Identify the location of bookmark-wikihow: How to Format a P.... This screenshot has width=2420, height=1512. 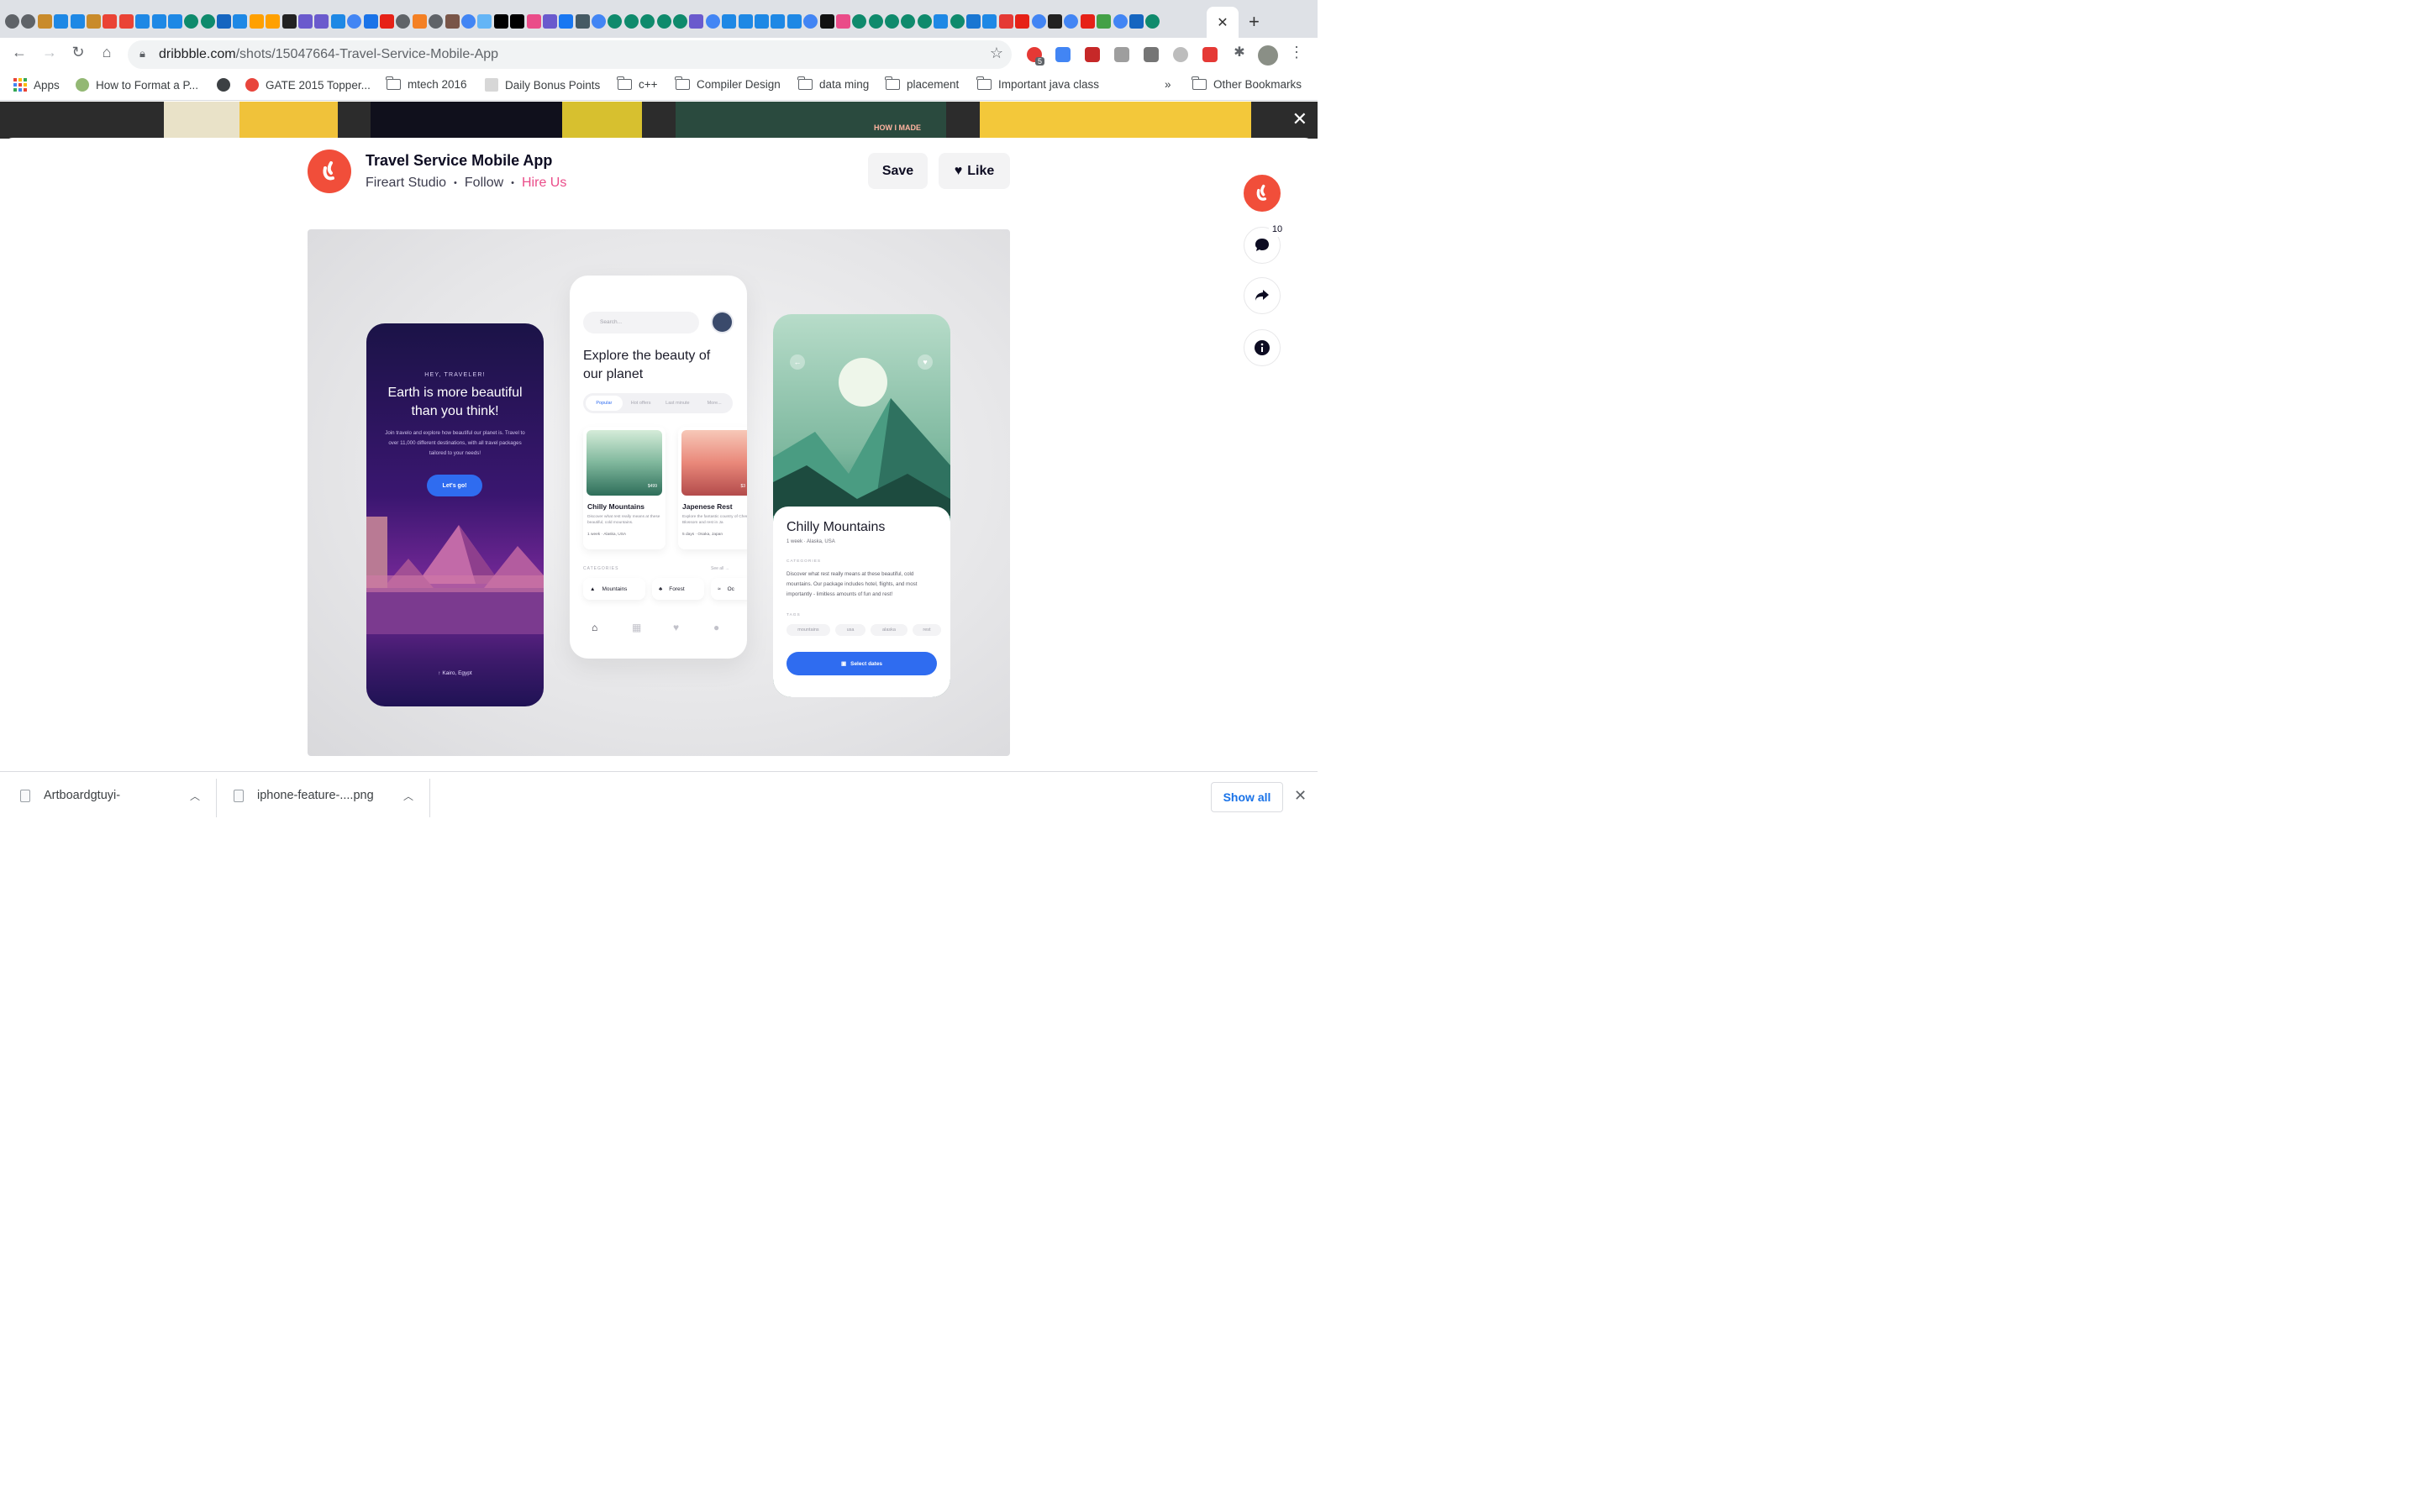
(137, 85).